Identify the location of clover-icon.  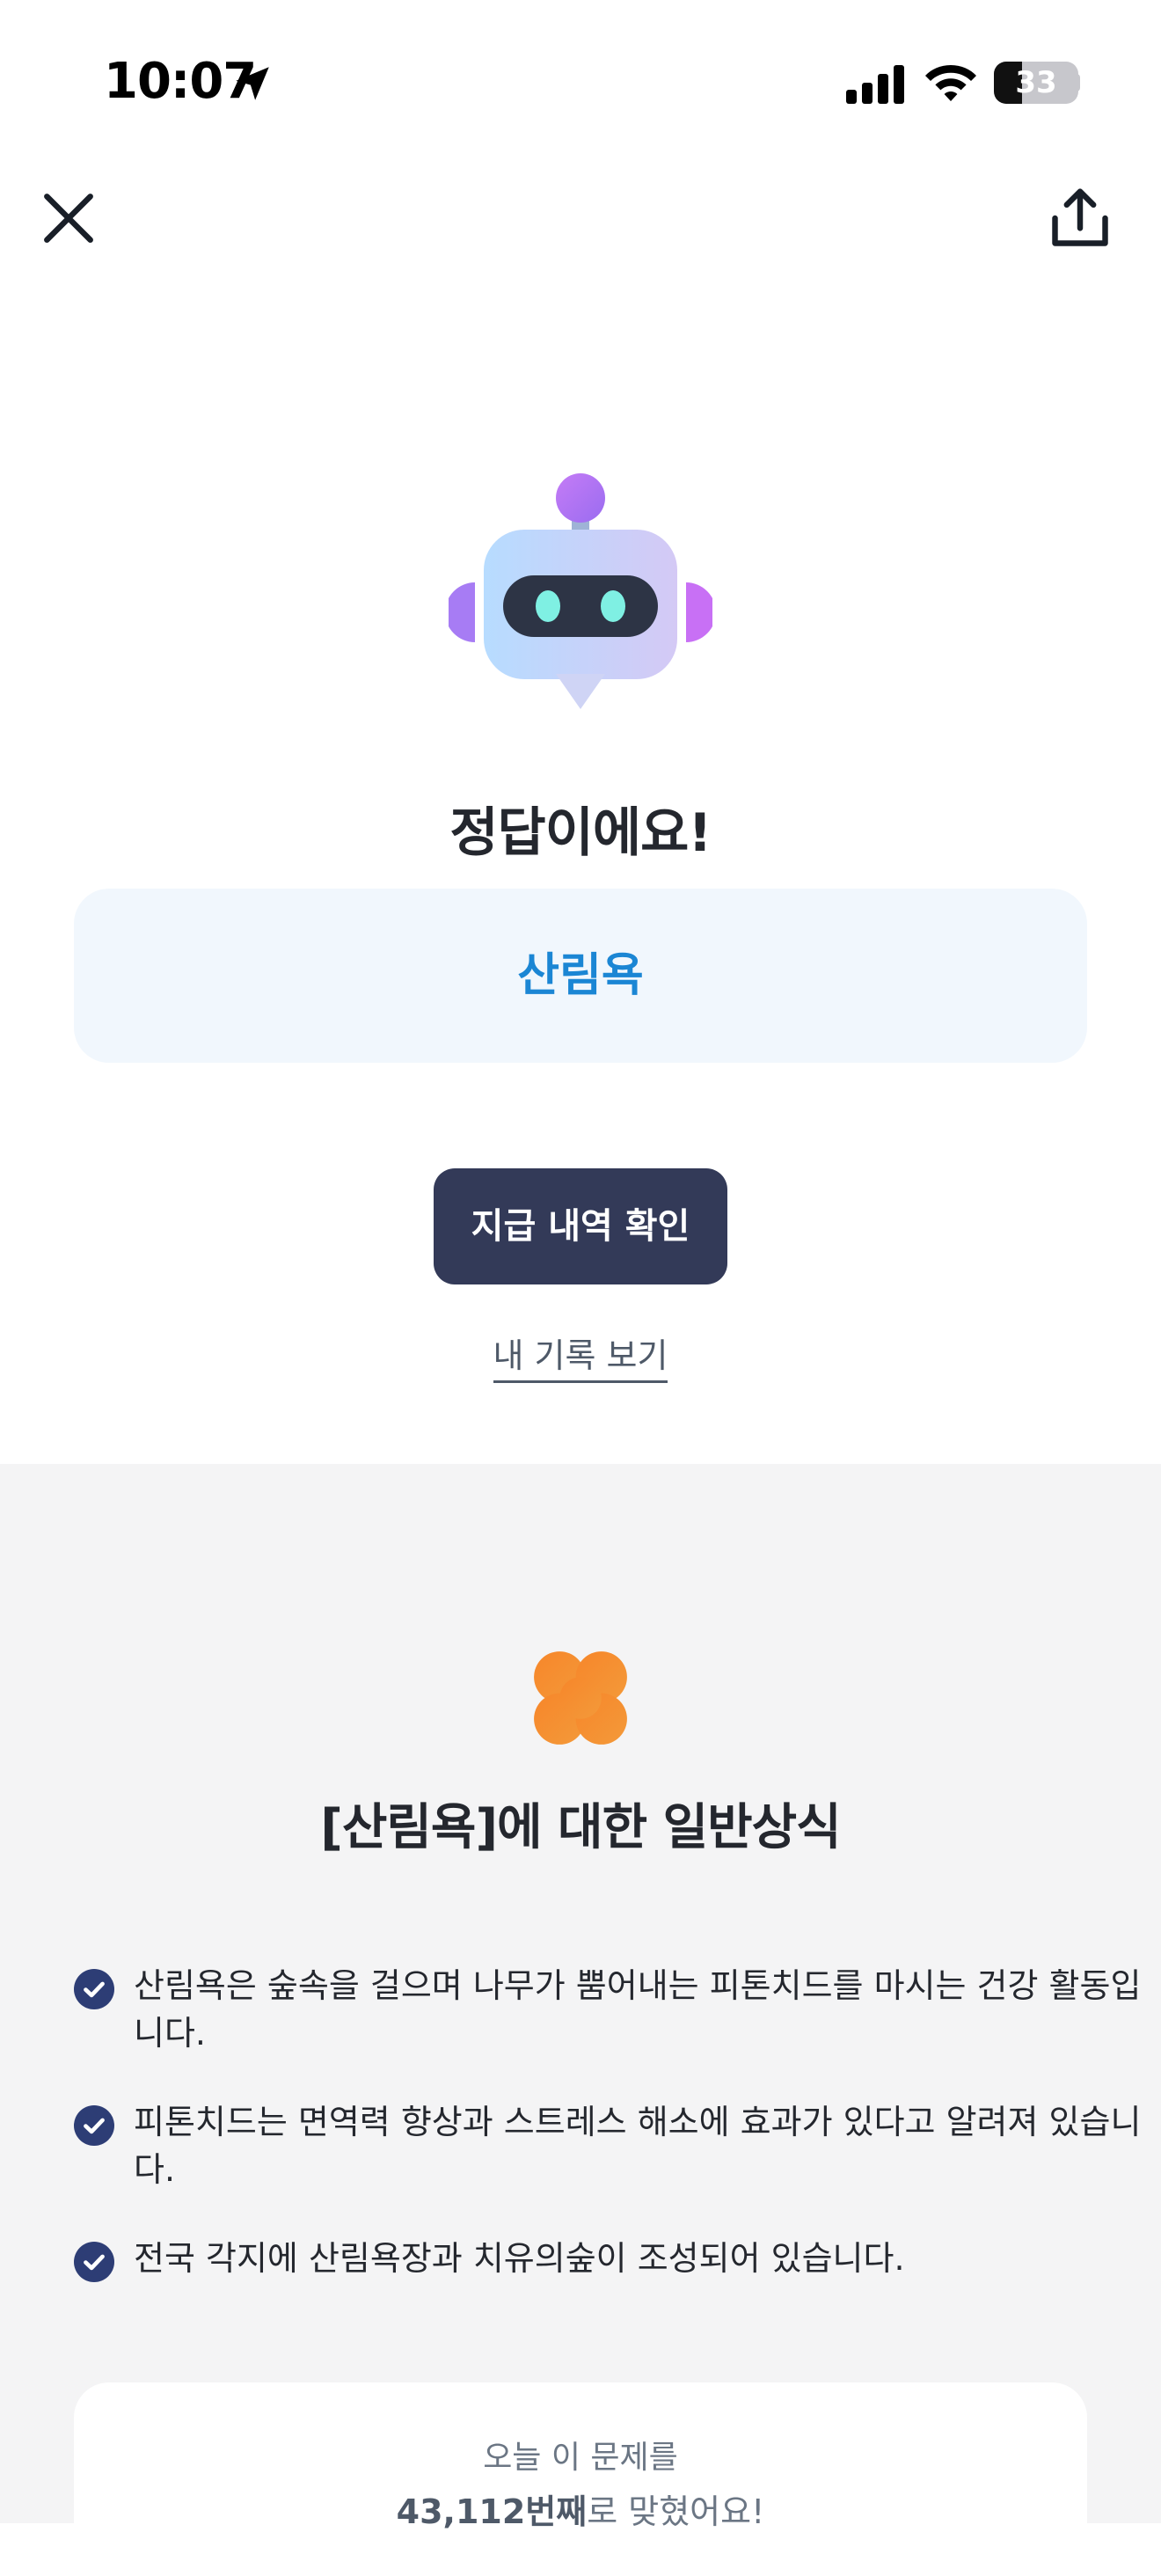
(580, 1698).